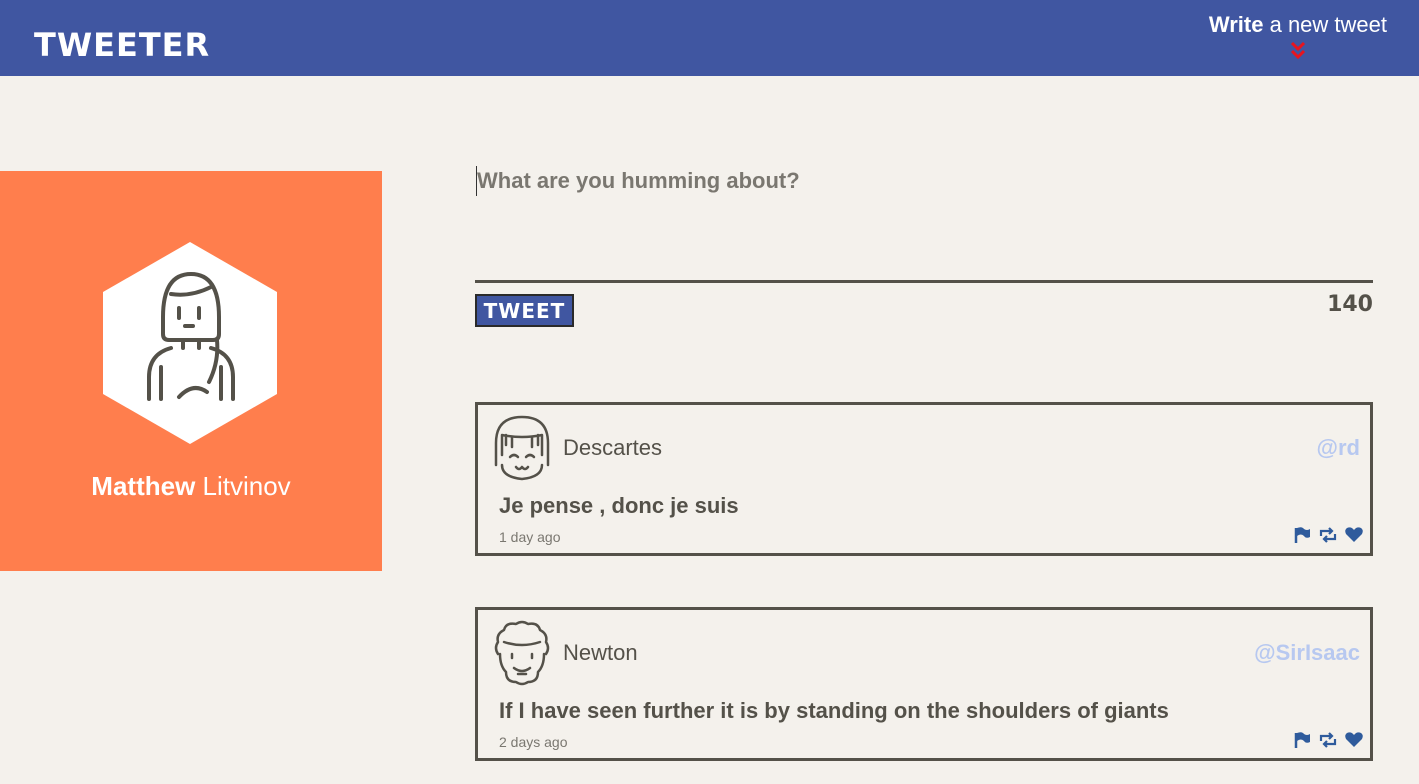 The width and height of the screenshot is (1419, 784). I want to click on char-counter: 140, so click(1350, 304).